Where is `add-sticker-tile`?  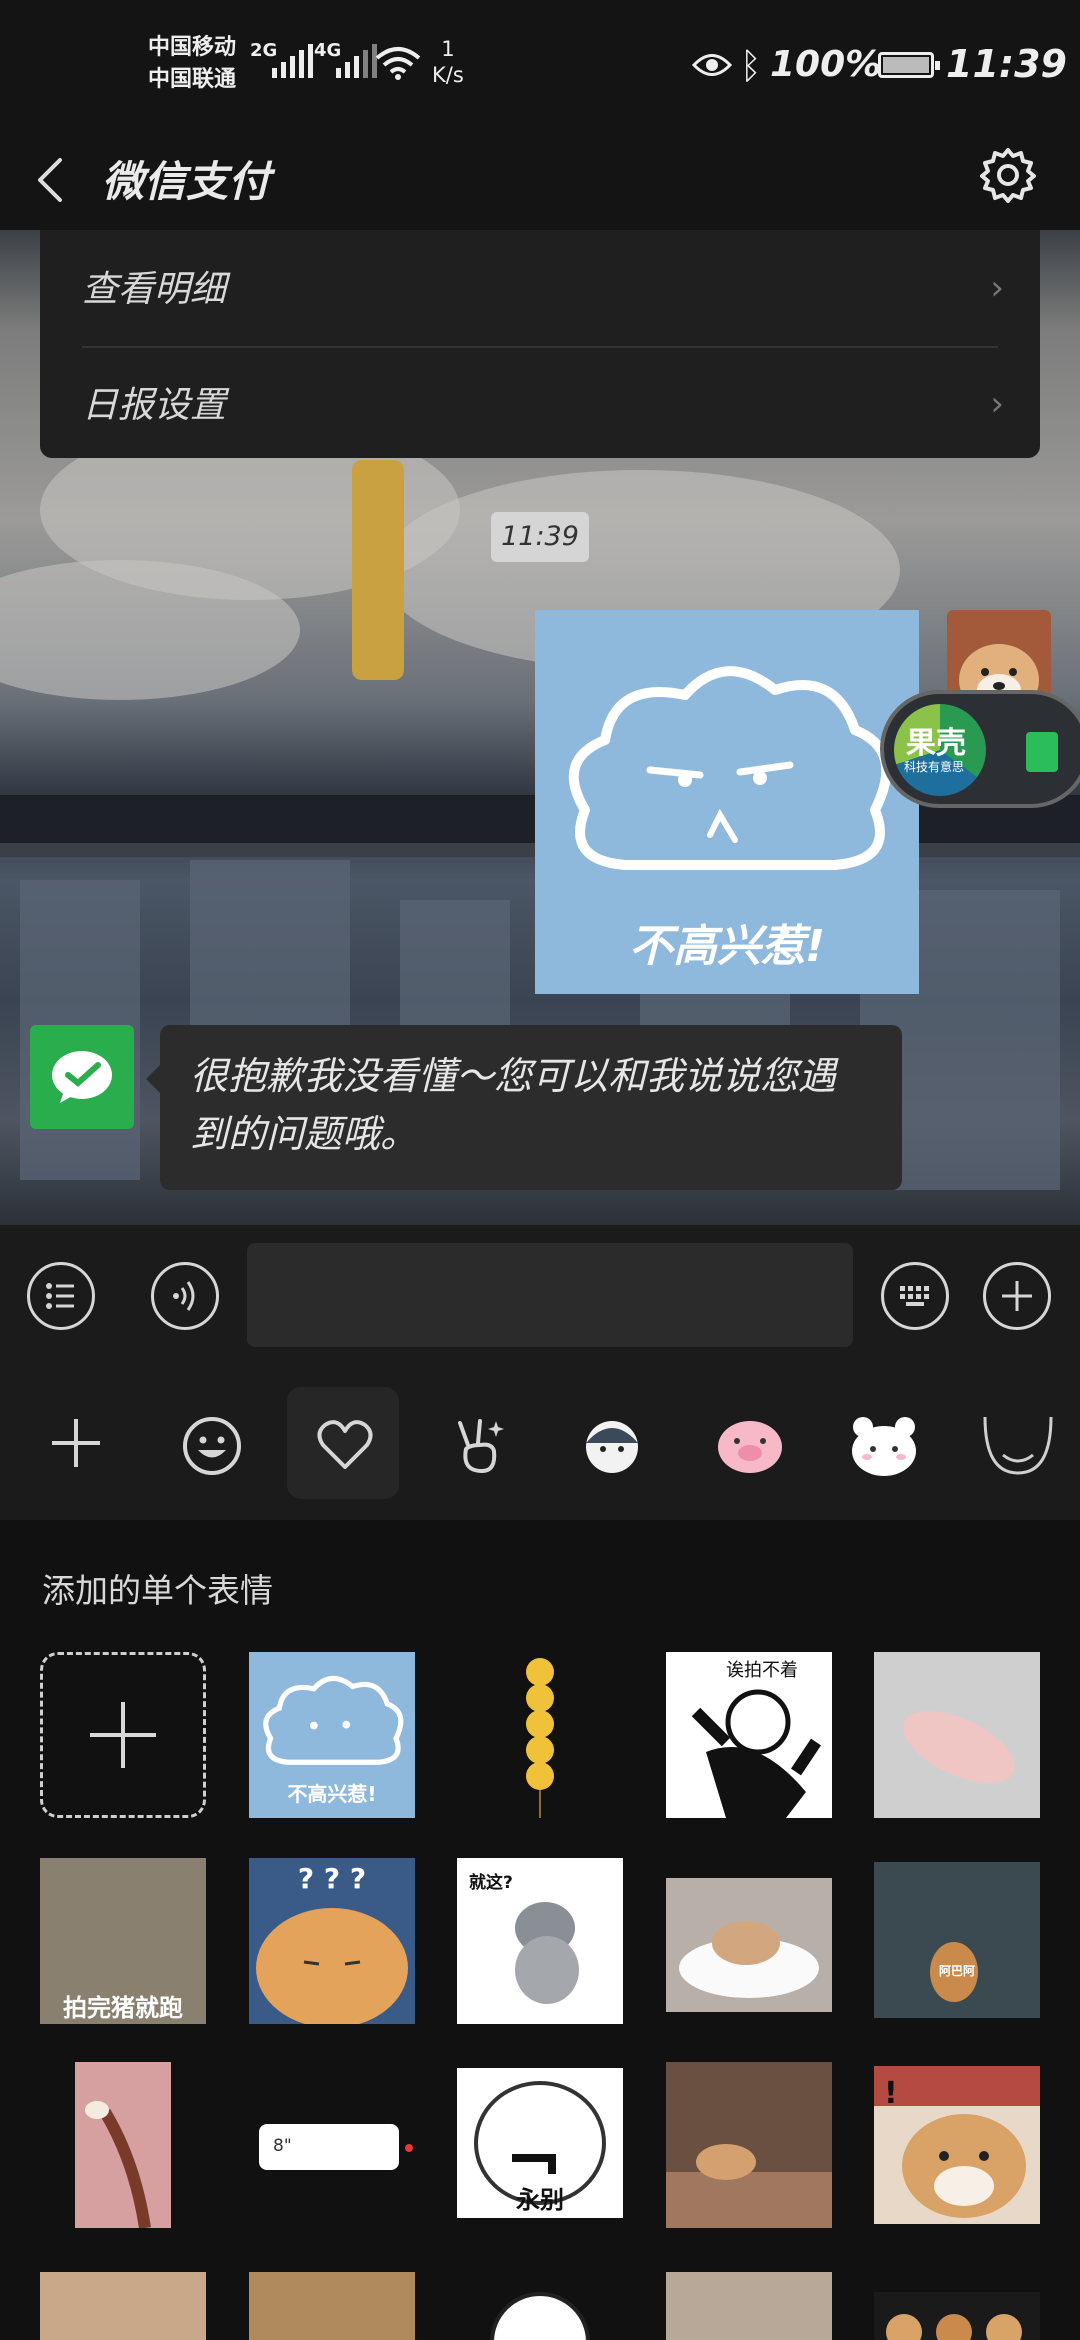 add-sticker-tile is located at coordinates (123, 1735).